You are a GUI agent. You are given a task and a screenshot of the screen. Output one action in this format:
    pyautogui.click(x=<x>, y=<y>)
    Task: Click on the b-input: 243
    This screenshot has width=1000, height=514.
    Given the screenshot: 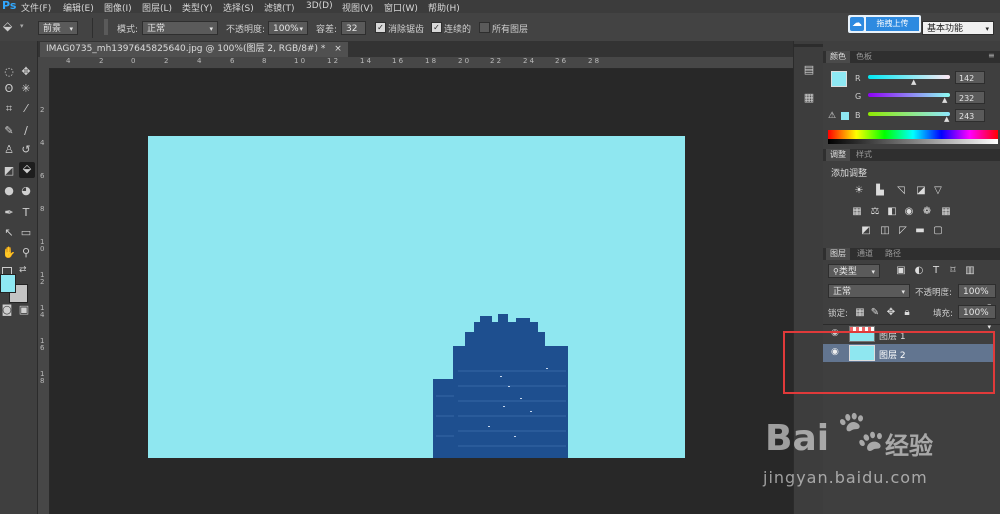 What is the action you would take?
    pyautogui.click(x=970, y=115)
    